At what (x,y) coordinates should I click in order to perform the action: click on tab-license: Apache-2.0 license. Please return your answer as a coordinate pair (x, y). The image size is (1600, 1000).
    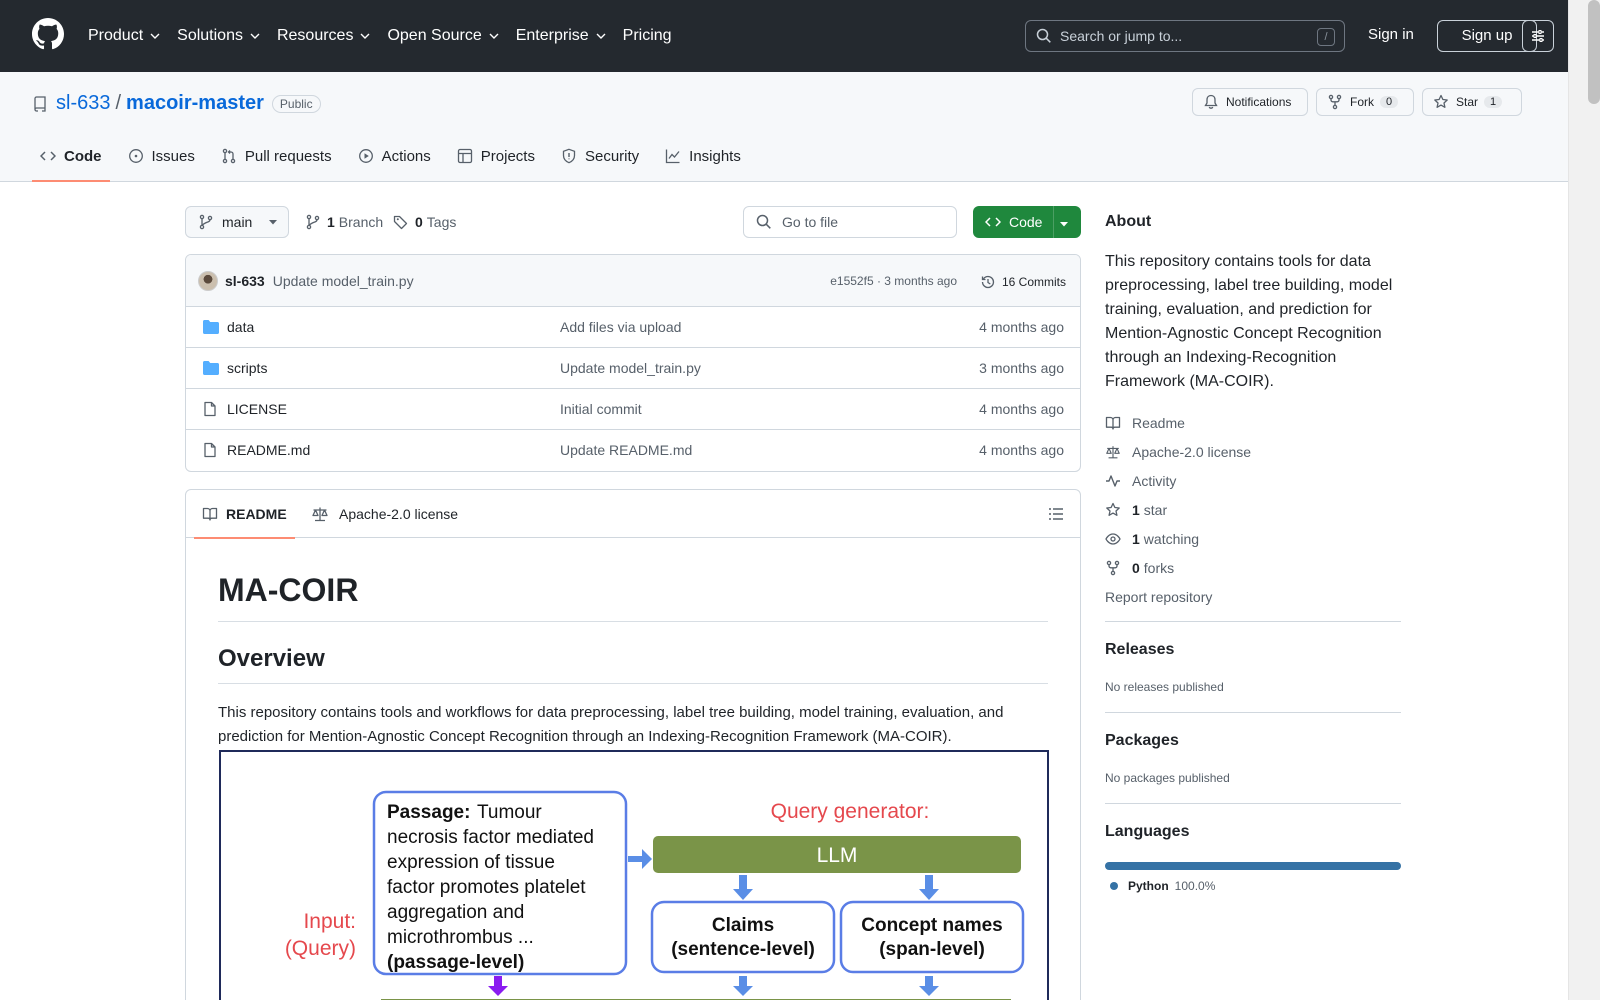
    Looking at the image, I should click on (384, 514).